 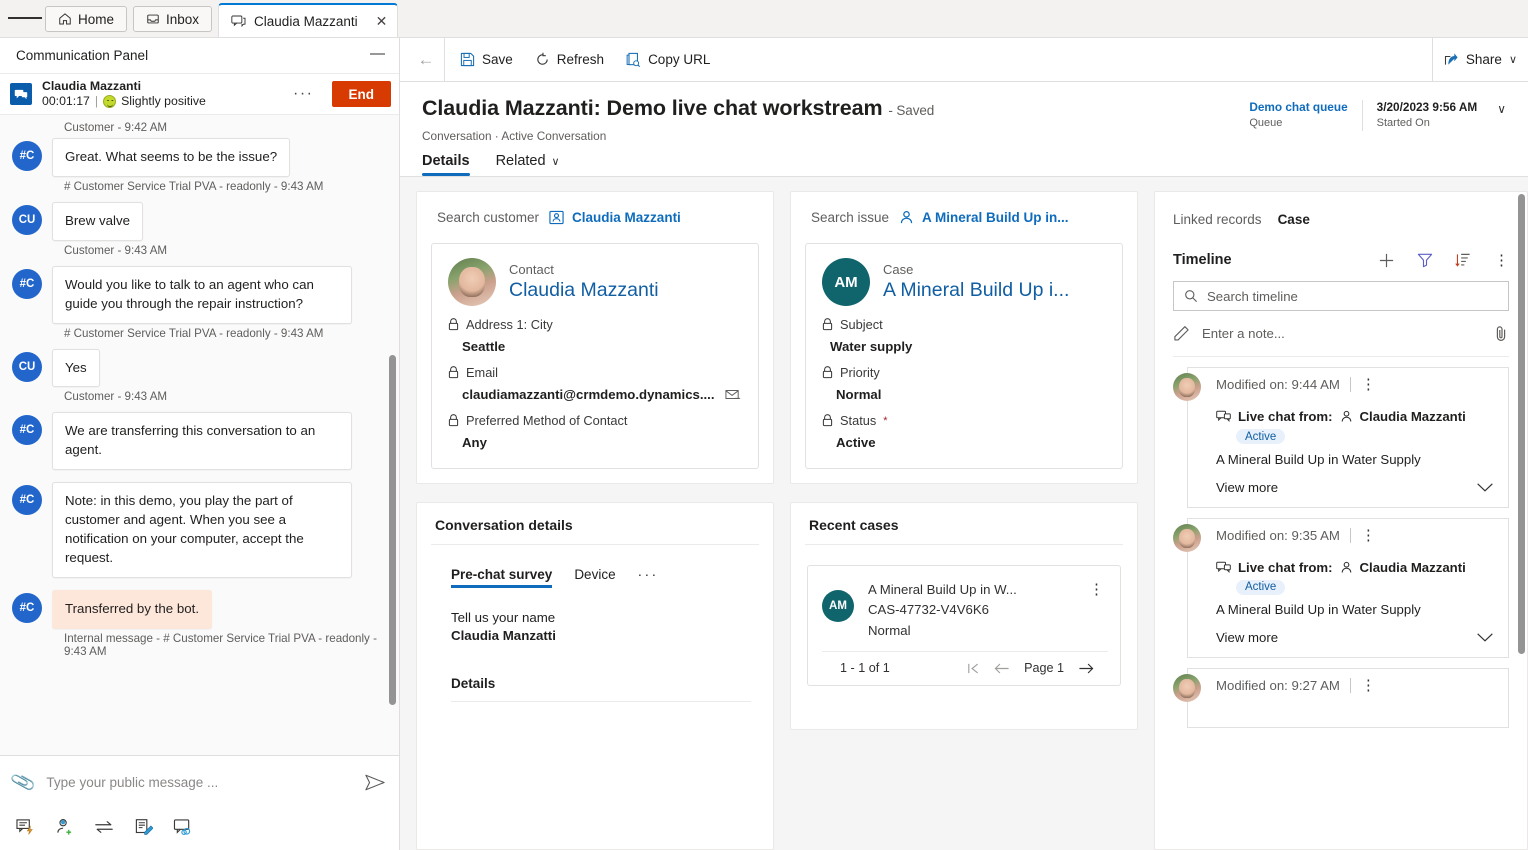 I want to click on breadcrumb: Conversation · Active Conversation, so click(x=514, y=136).